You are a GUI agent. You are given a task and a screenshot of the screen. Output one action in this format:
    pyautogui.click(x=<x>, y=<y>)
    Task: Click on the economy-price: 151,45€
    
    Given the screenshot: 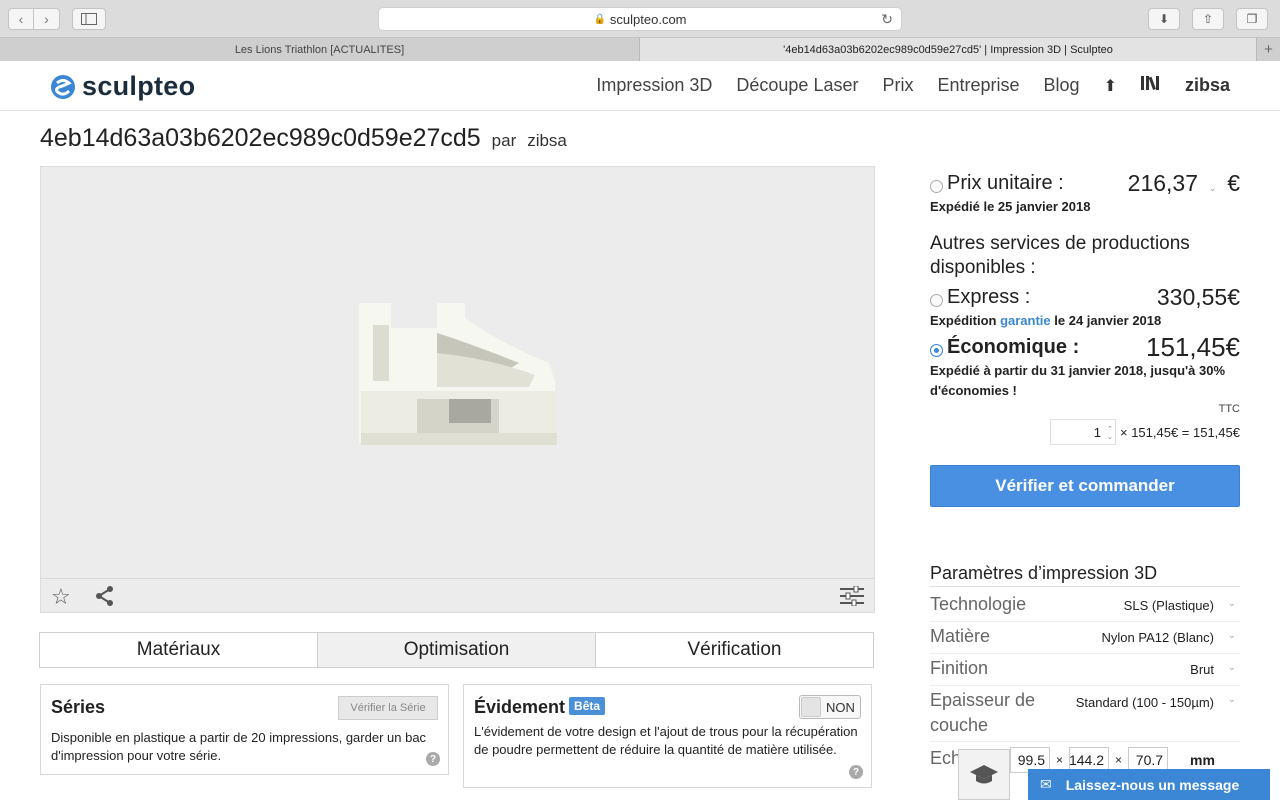 What is the action you would take?
    pyautogui.click(x=1193, y=347)
    